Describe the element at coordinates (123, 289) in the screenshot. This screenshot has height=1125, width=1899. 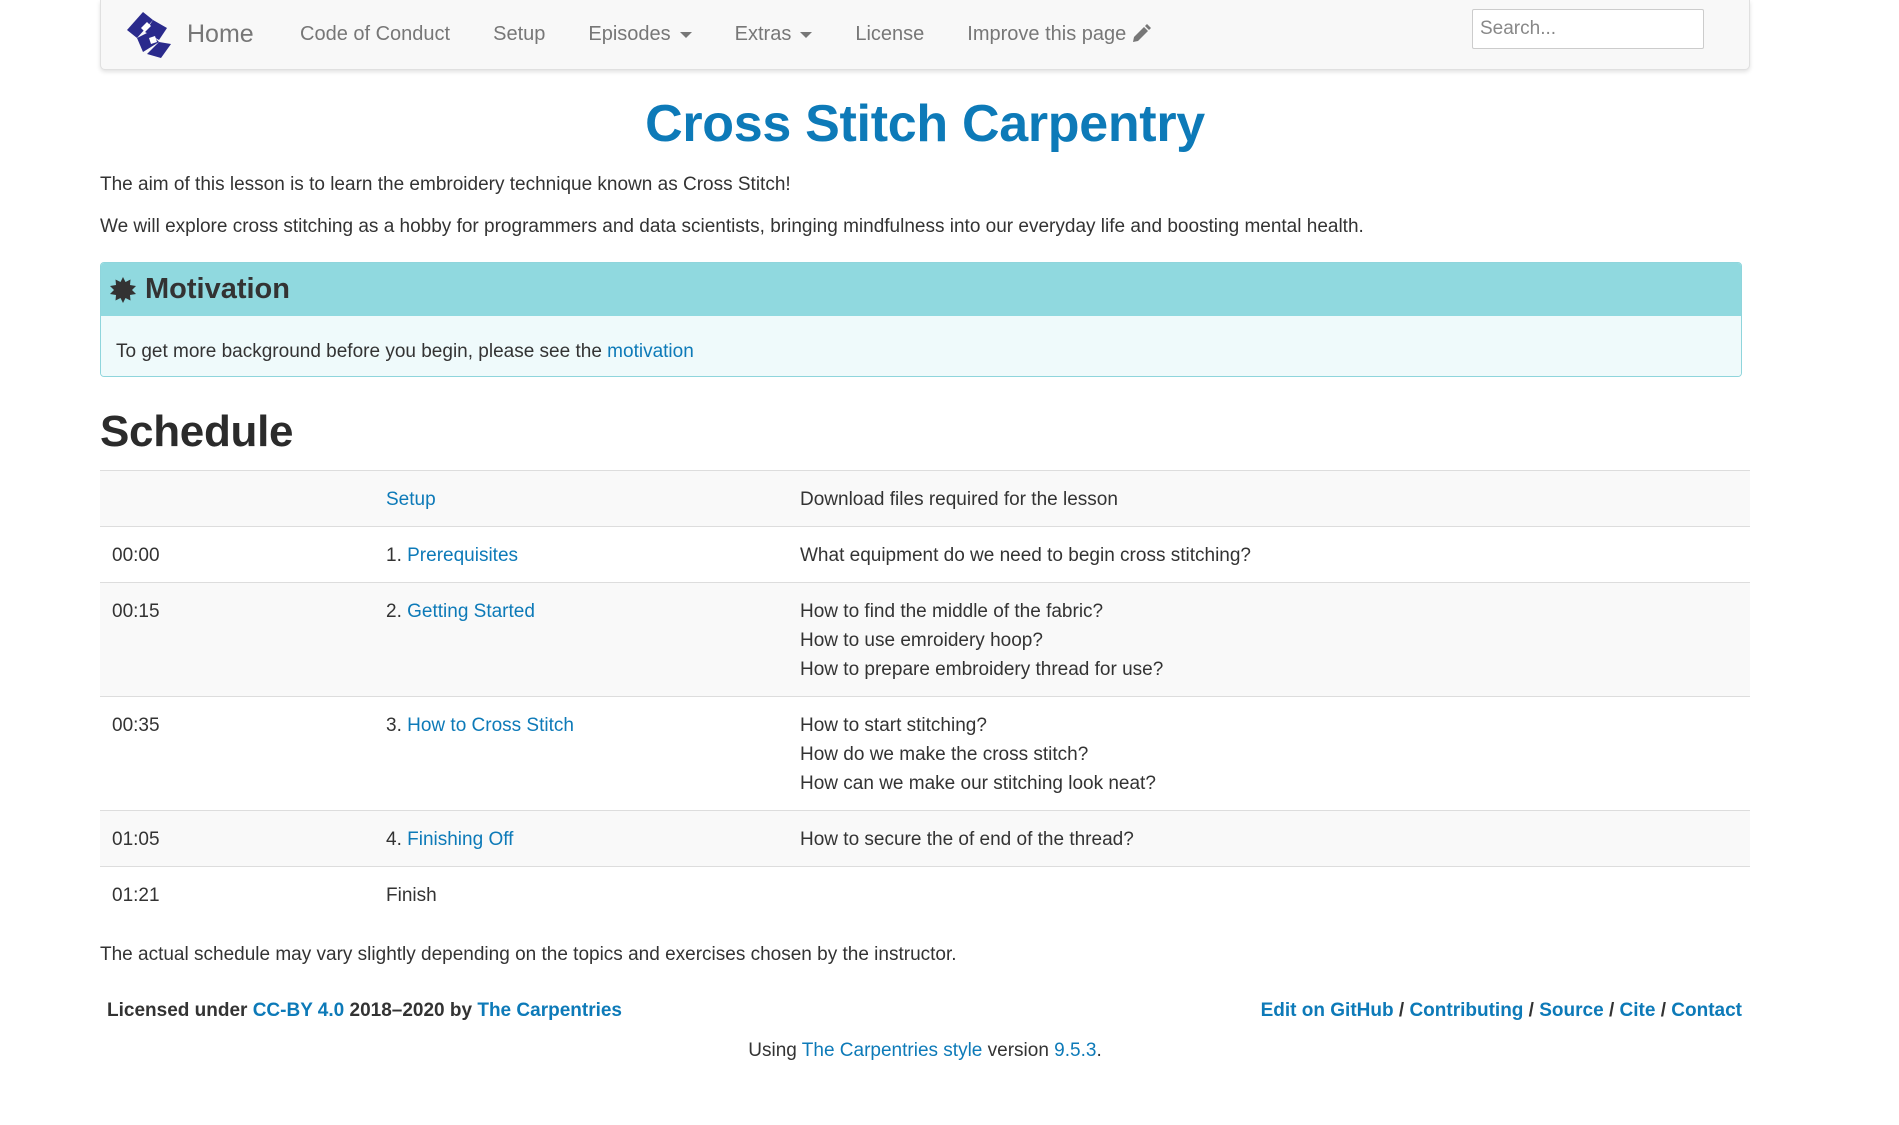
I see `badge-icon` at that location.